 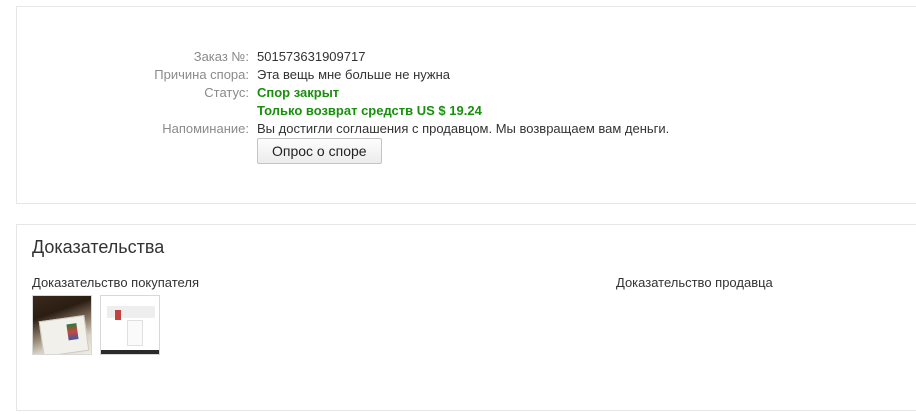 I want to click on order-number-value: 501573631909717, so click(x=311, y=56).